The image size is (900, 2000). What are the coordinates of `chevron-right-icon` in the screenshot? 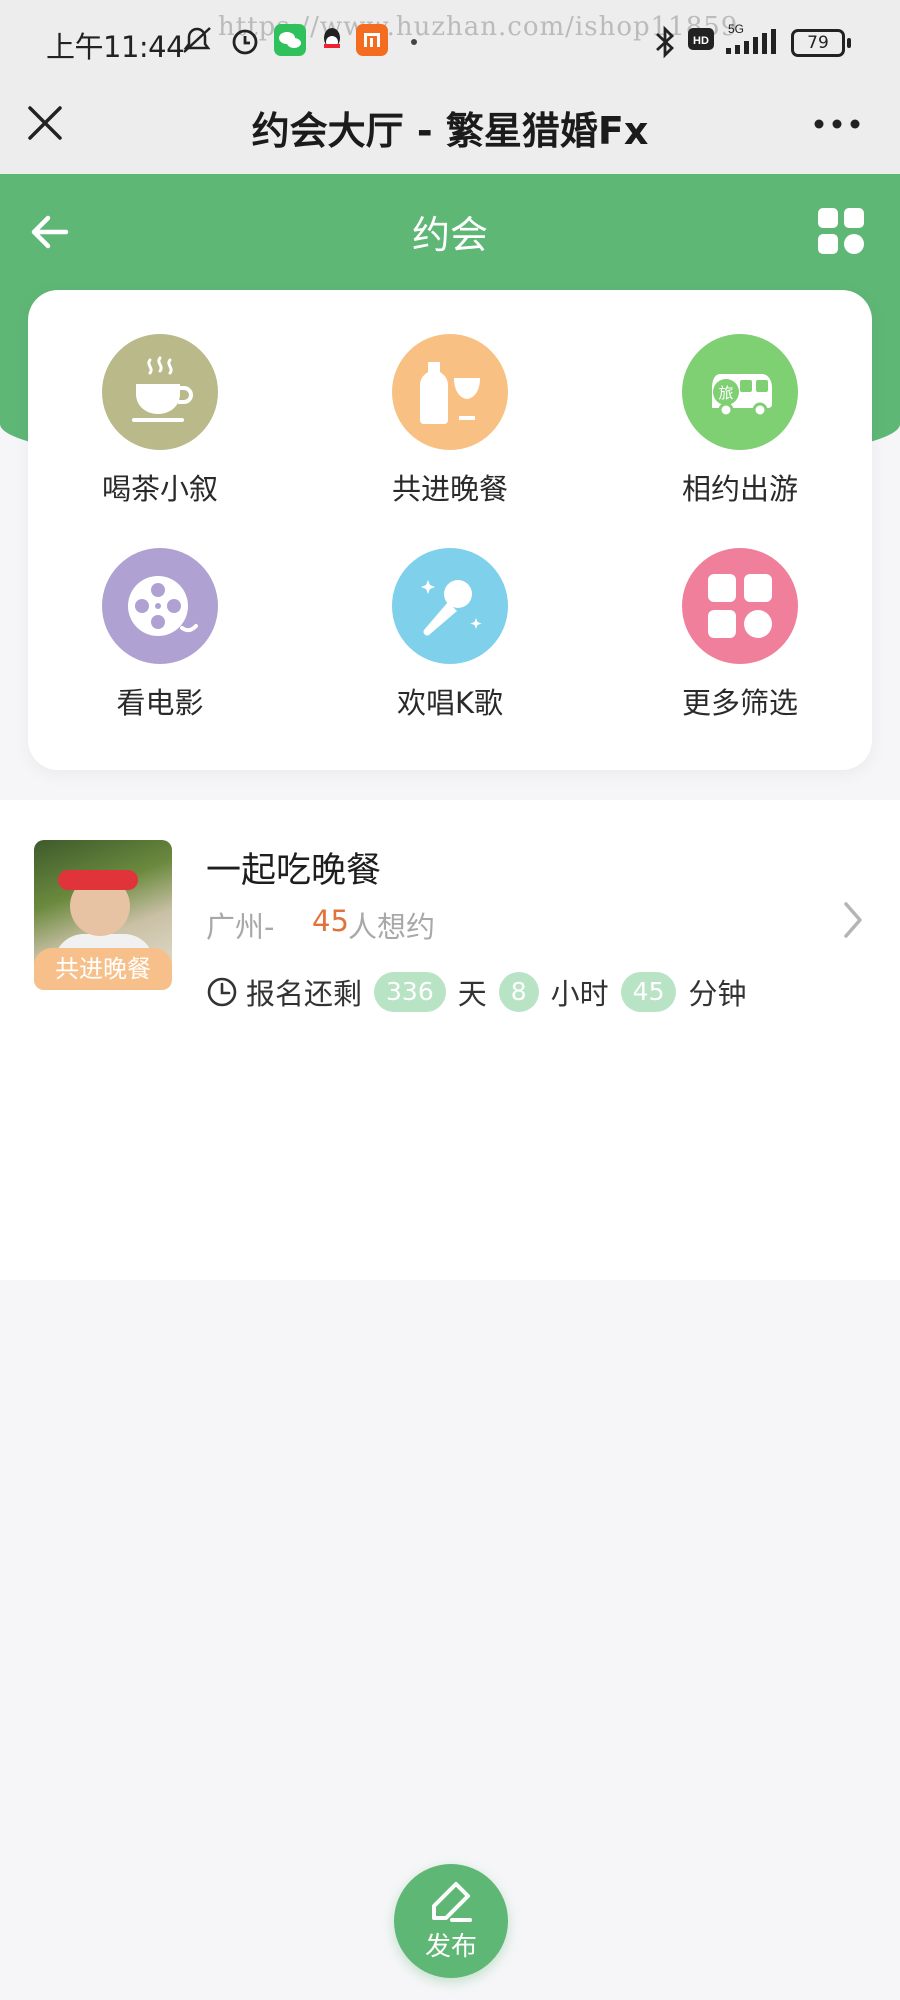 It's located at (854, 920).